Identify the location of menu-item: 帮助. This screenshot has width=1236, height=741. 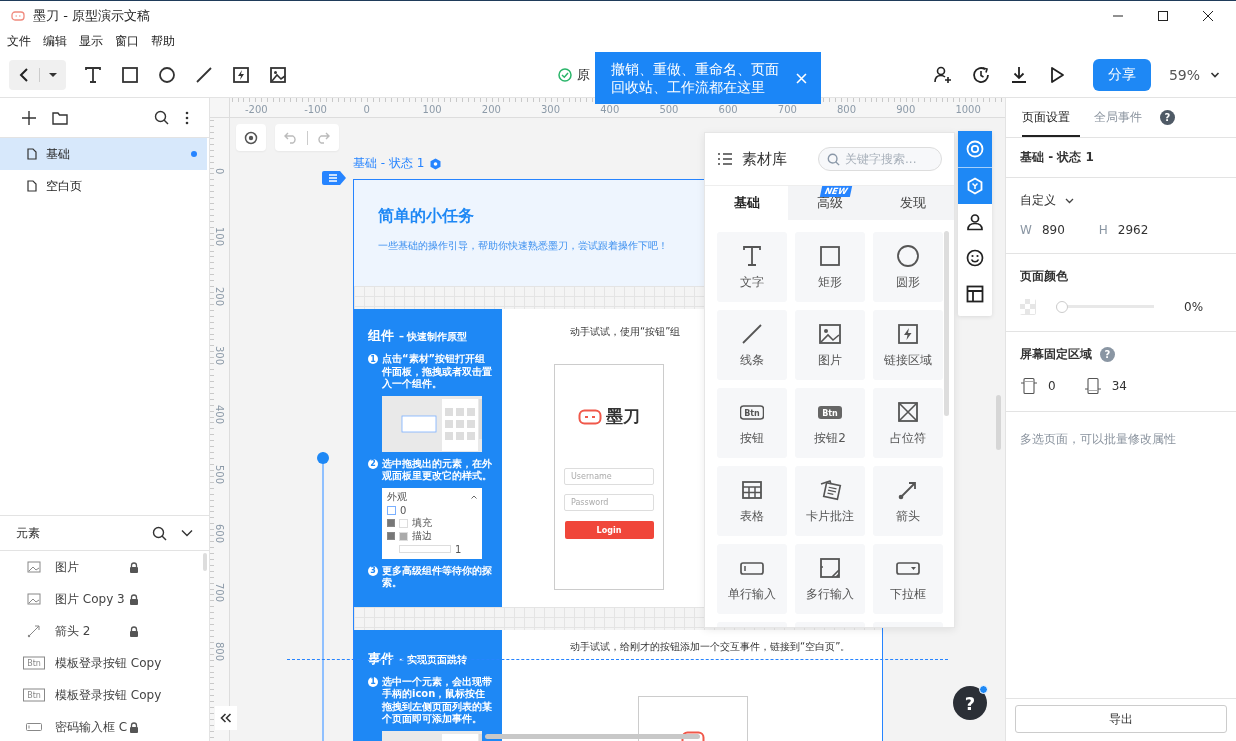
(163, 41).